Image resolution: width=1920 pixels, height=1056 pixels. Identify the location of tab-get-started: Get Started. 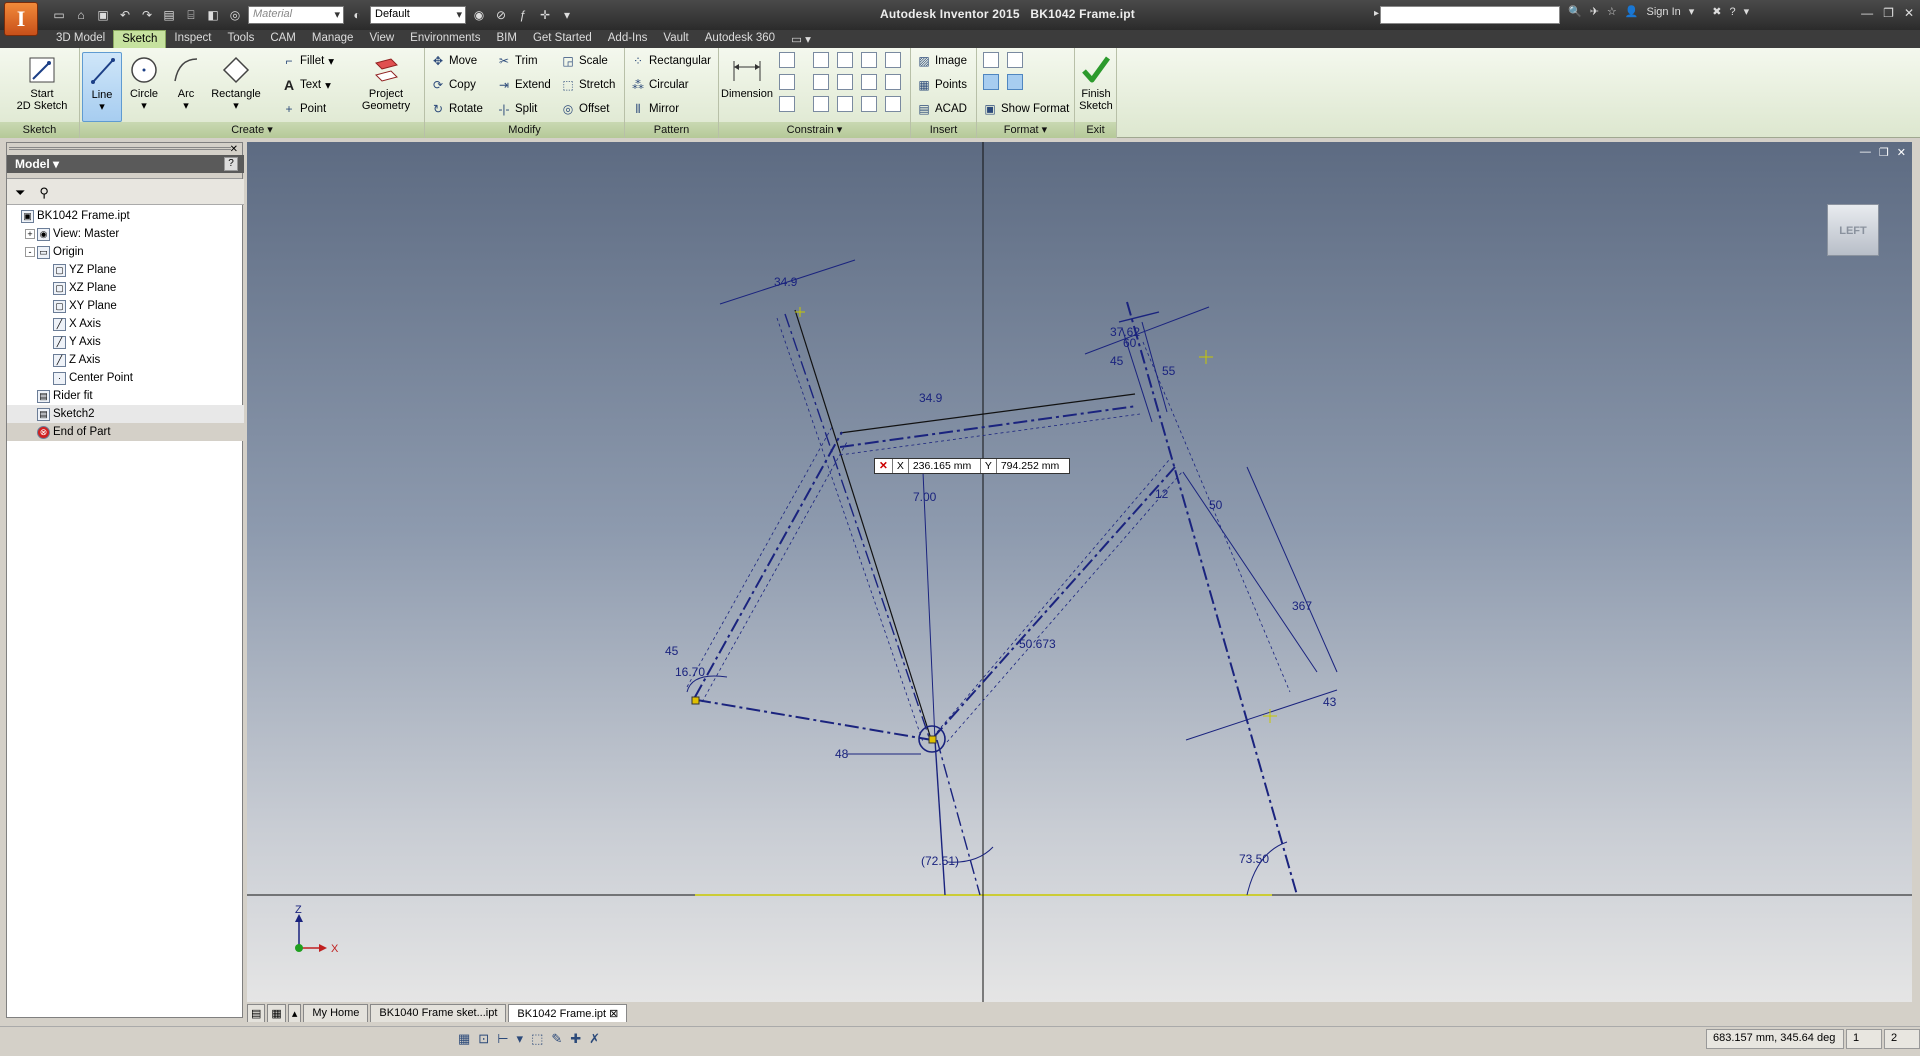
(562, 39).